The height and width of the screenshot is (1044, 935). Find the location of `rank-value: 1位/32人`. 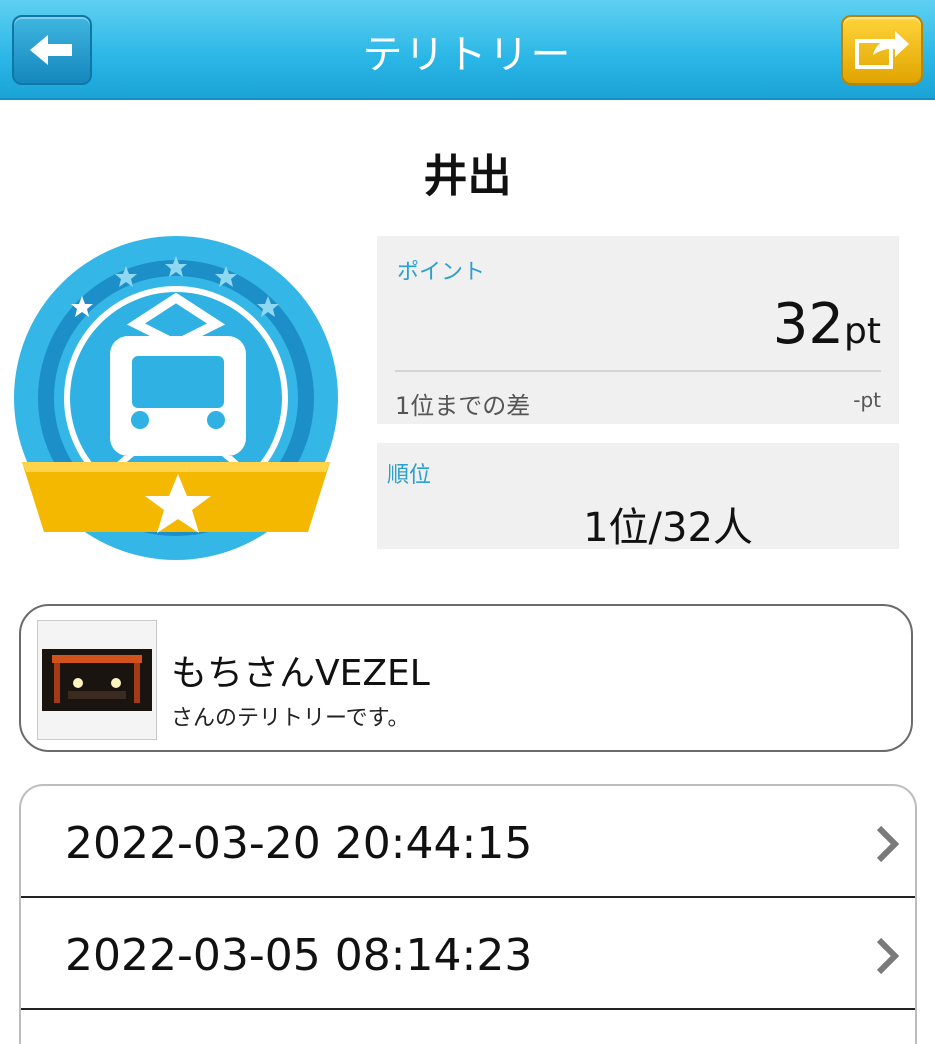

rank-value: 1位/32人 is located at coordinates (668, 528).